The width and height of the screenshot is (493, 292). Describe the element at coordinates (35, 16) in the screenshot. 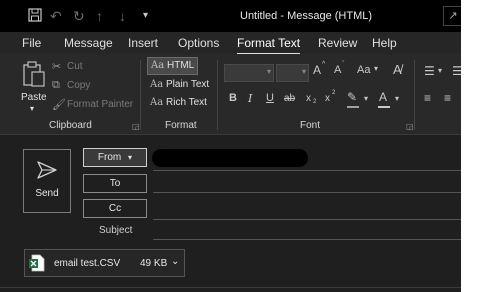

I see `save-icon` at that location.